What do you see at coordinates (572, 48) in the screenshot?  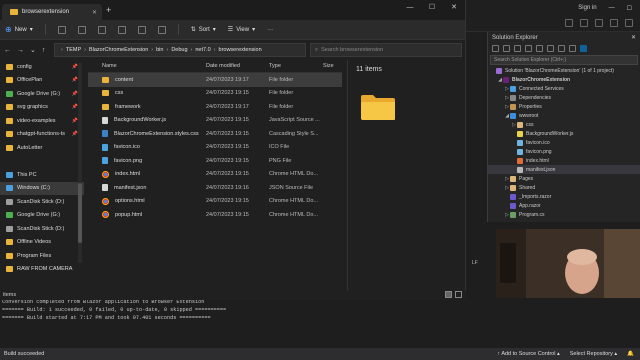 I see `settings-icon` at bounding box center [572, 48].